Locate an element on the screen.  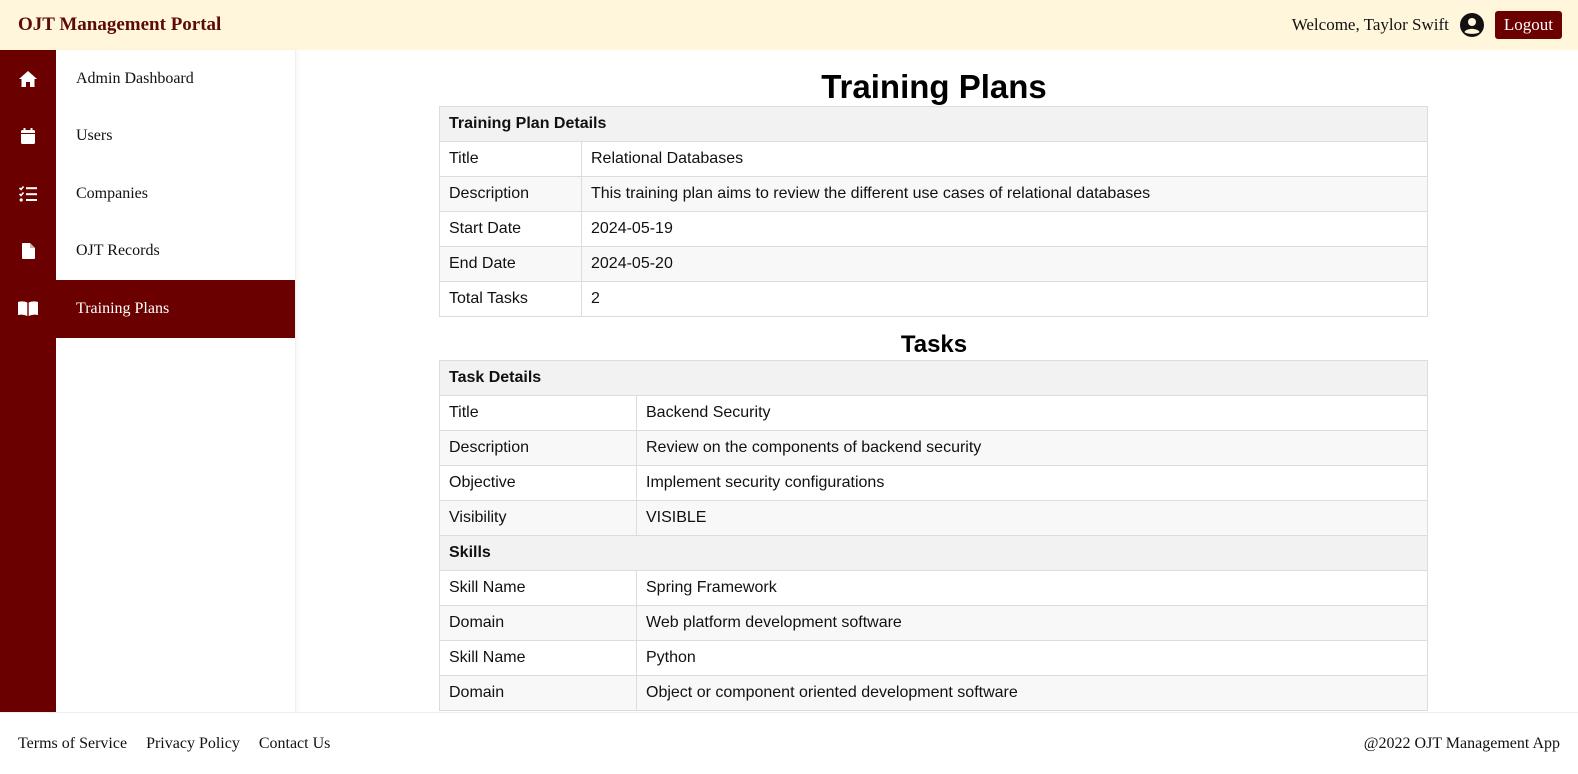
table-row: Title Relational Databases is located at coordinates (933, 159).